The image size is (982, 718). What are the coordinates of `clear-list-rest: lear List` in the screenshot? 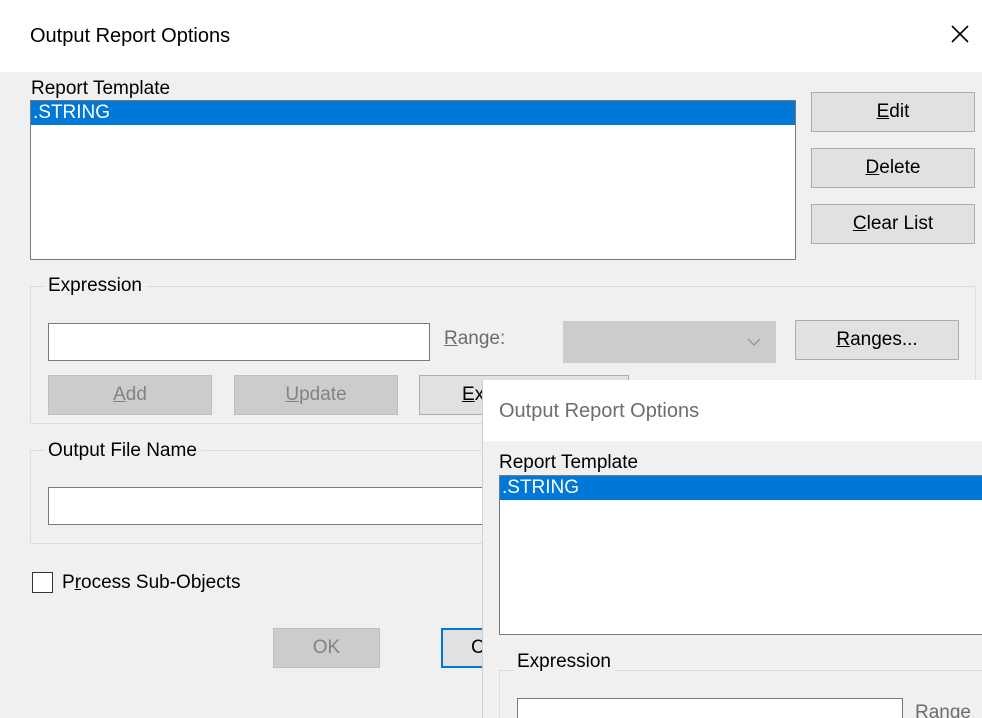 It's located at (900, 223).